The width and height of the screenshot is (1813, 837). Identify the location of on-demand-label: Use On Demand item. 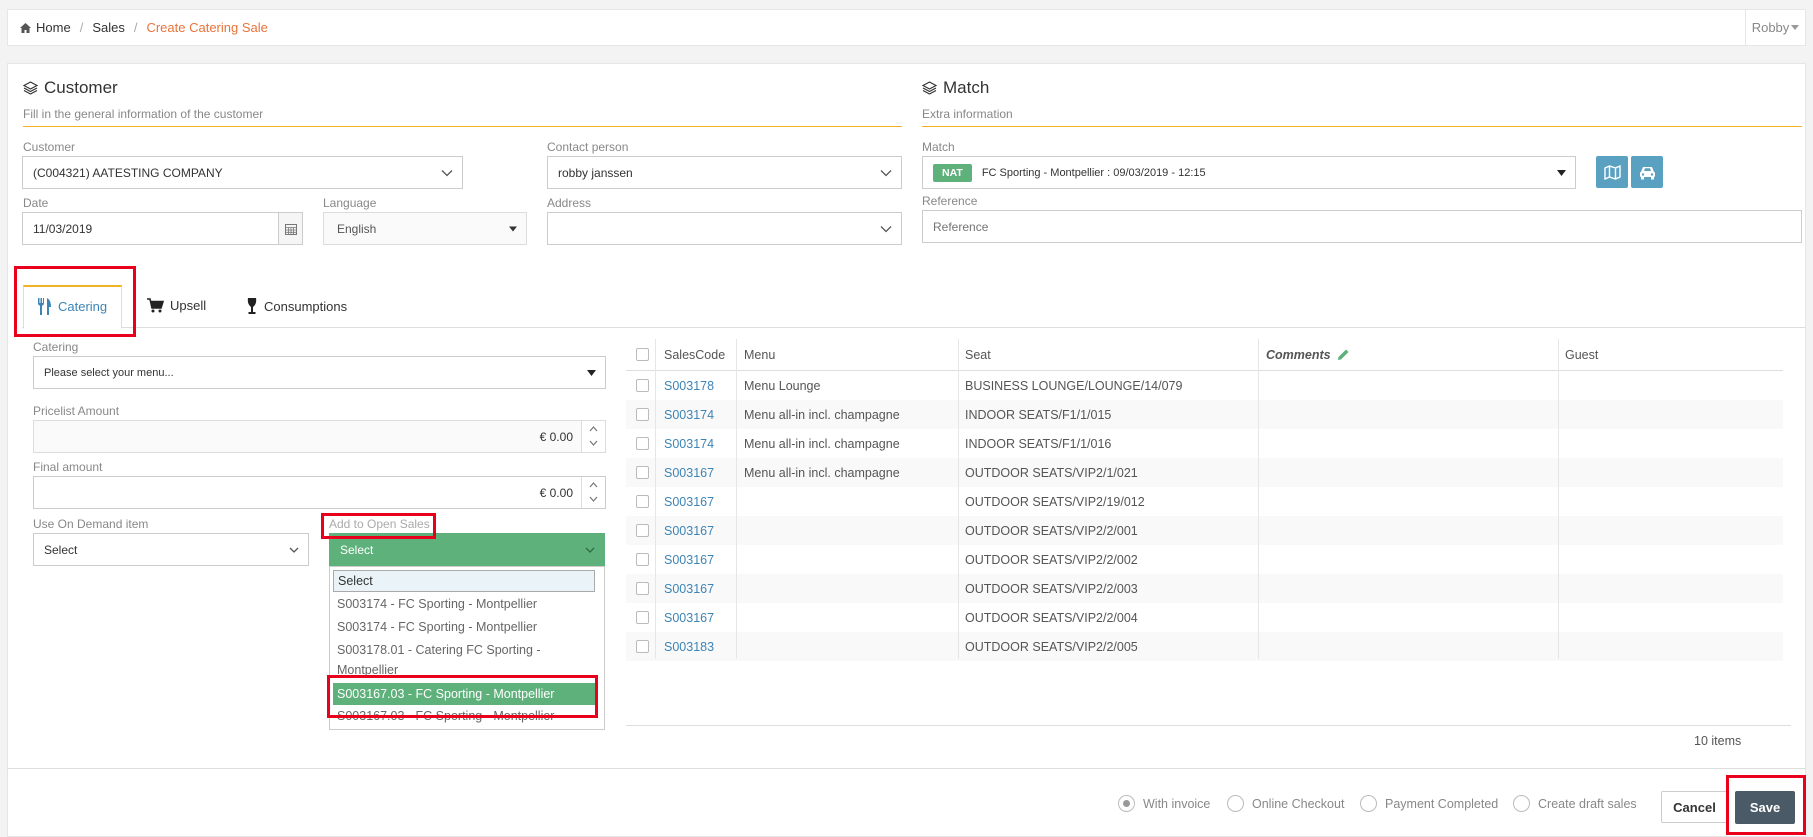
(91, 524).